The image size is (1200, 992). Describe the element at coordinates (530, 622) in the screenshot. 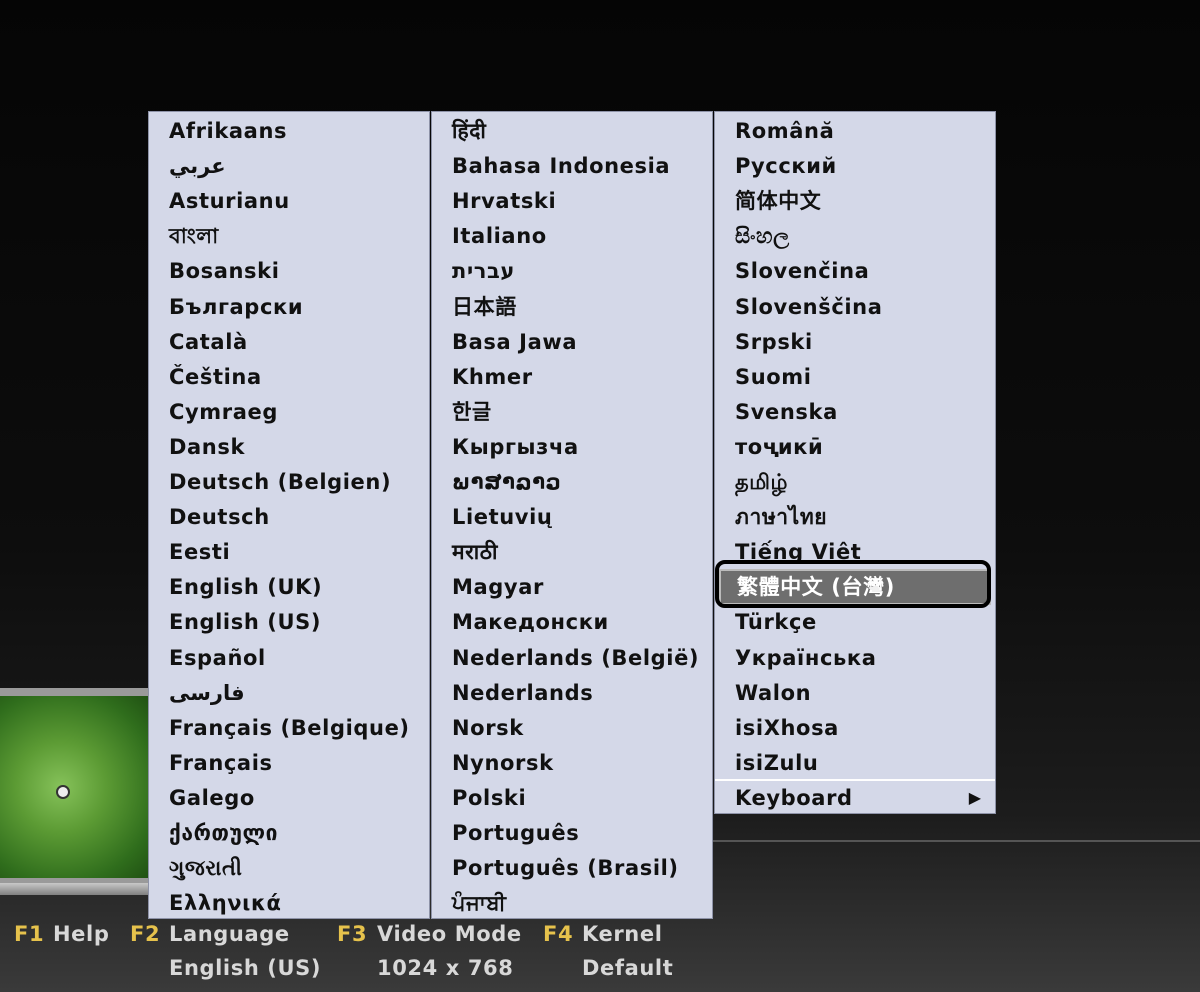

I see `language-item: Македонски` at that location.